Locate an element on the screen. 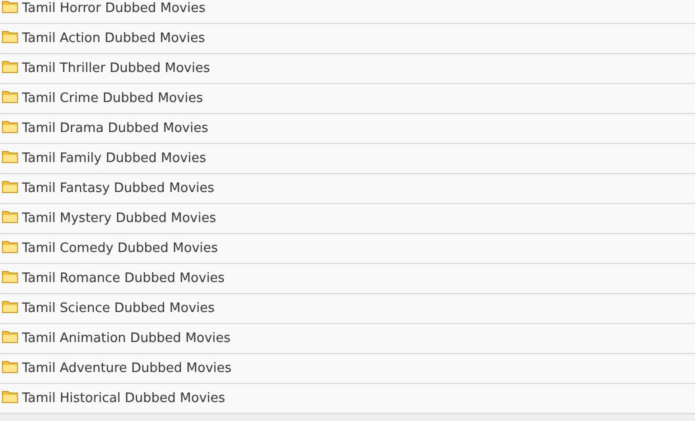 The width and height of the screenshot is (695, 421). category-link: Tamil Romance Dubbed Movies is located at coordinates (123, 278).